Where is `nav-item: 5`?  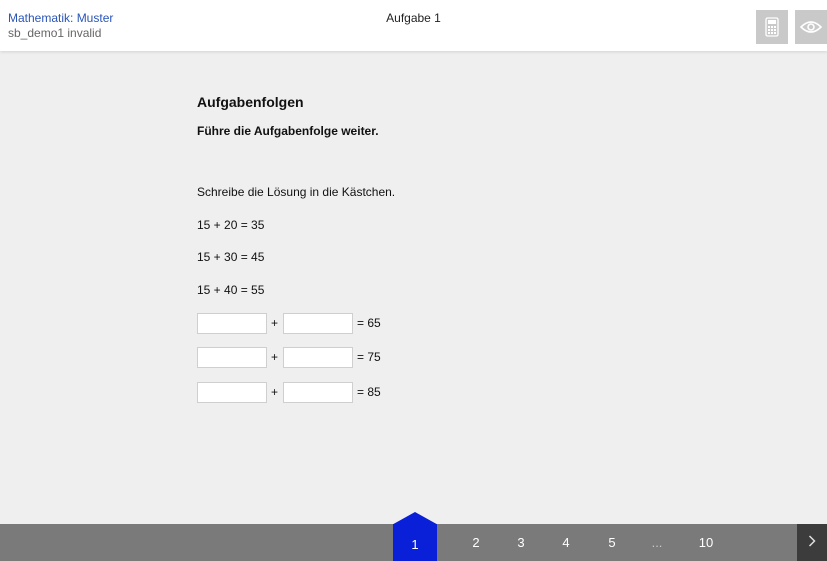 nav-item: 5 is located at coordinates (612, 542).